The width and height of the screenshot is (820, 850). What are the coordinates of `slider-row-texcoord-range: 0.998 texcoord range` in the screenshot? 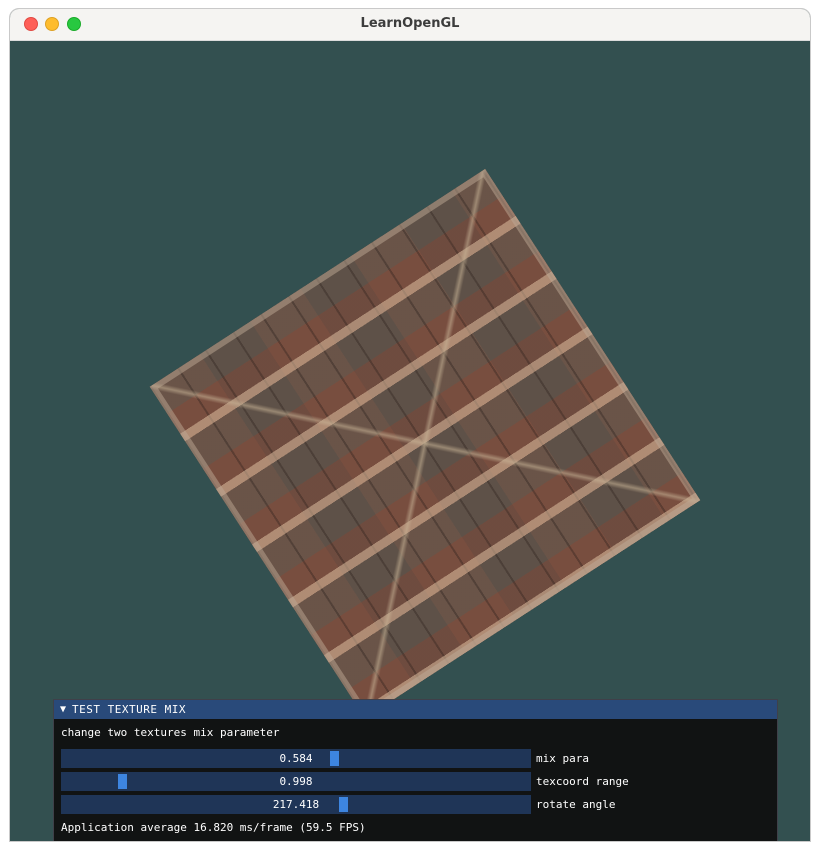 It's located at (415, 781).